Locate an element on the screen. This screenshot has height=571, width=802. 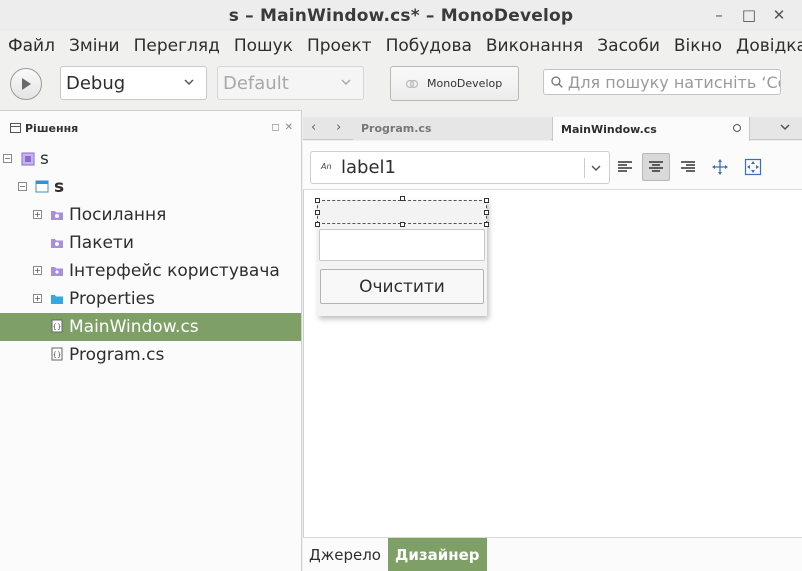
tree-item-project: − s is located at coordinates (150, 187).